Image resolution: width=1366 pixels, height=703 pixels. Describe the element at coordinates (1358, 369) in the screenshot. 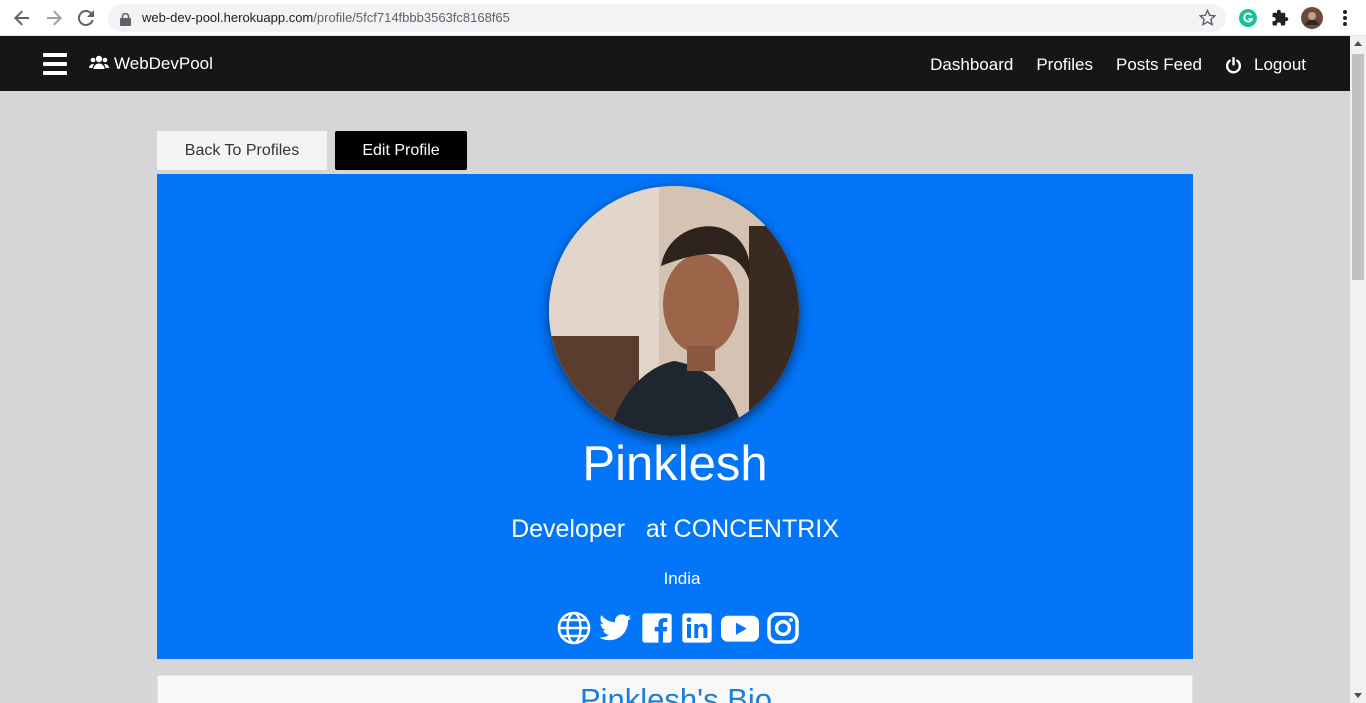

I see `page-scrollbar` at that location.